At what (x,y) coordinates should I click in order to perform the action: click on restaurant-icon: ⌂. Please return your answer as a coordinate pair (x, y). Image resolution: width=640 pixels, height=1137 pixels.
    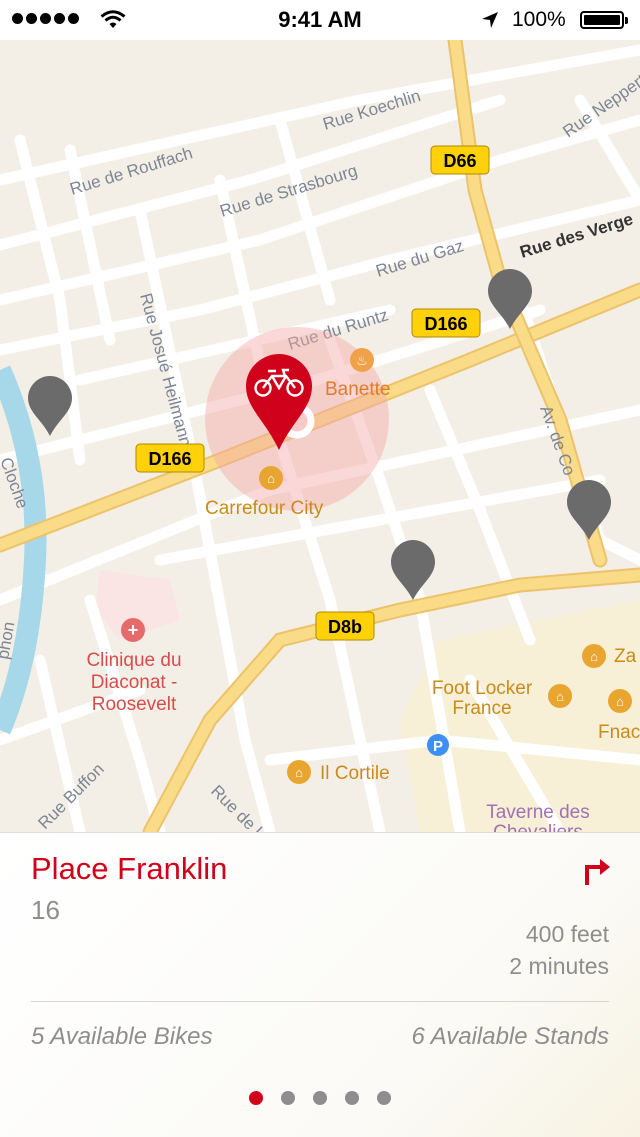
    Looking at the image, I should click on (299, 772).